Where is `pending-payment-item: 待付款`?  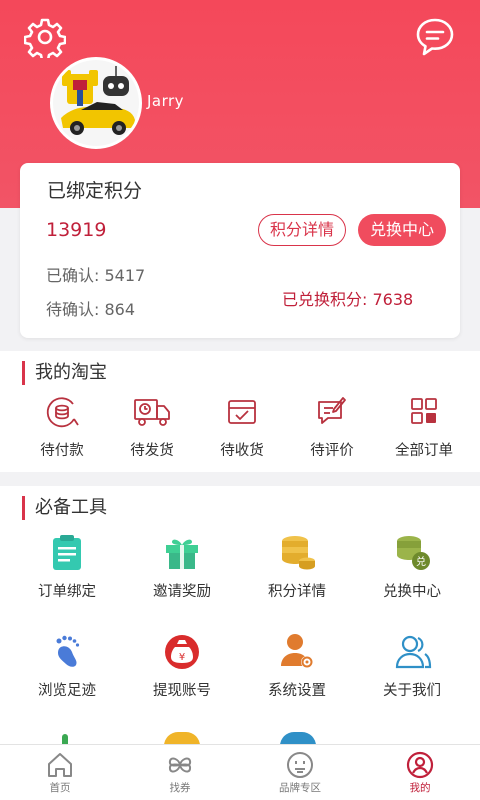
pending-payment-item: 待付款 is located at coordinates (62, 427).